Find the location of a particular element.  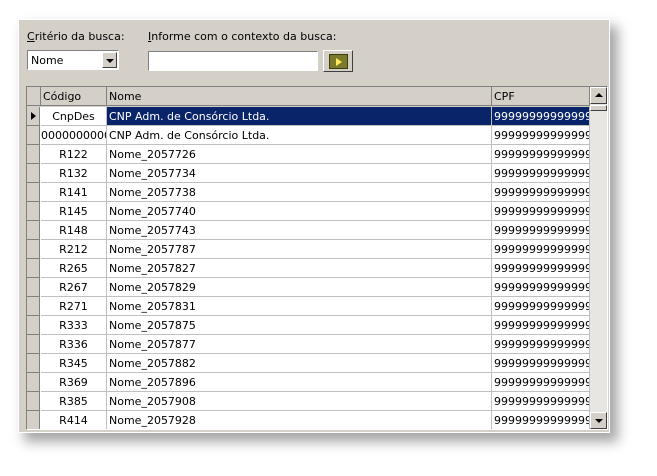

cell-codigo: R212 is located at coordinates (74, 249).